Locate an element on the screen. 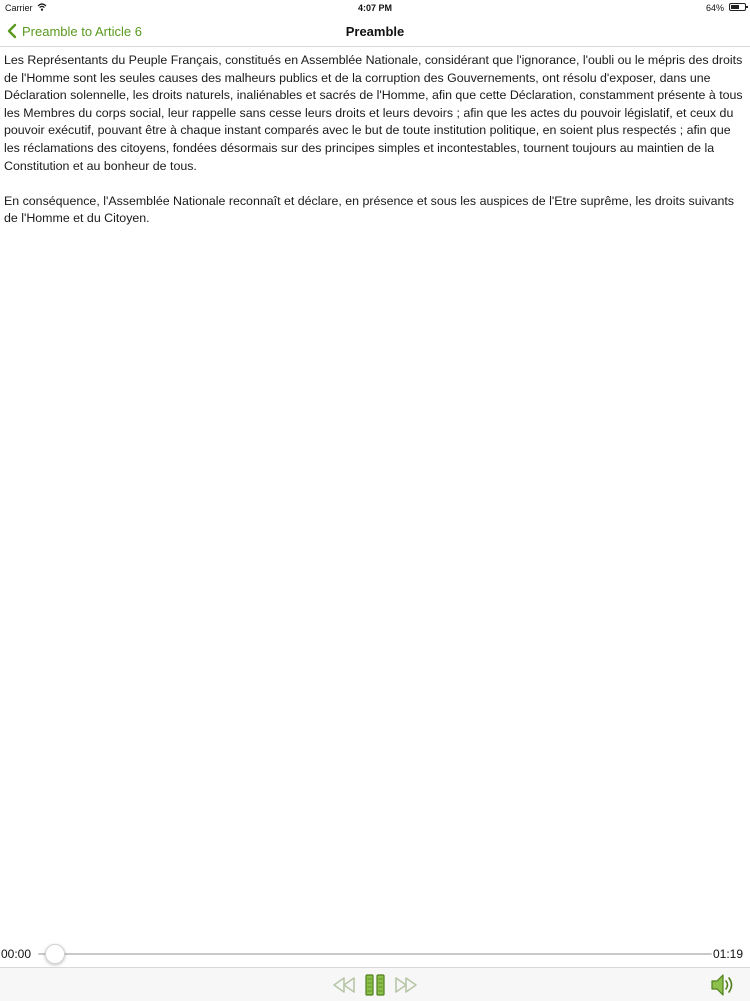 Image resolution: width=750 pixels, height=1001 pixels. pause-button is located at coordinates (375, 985).